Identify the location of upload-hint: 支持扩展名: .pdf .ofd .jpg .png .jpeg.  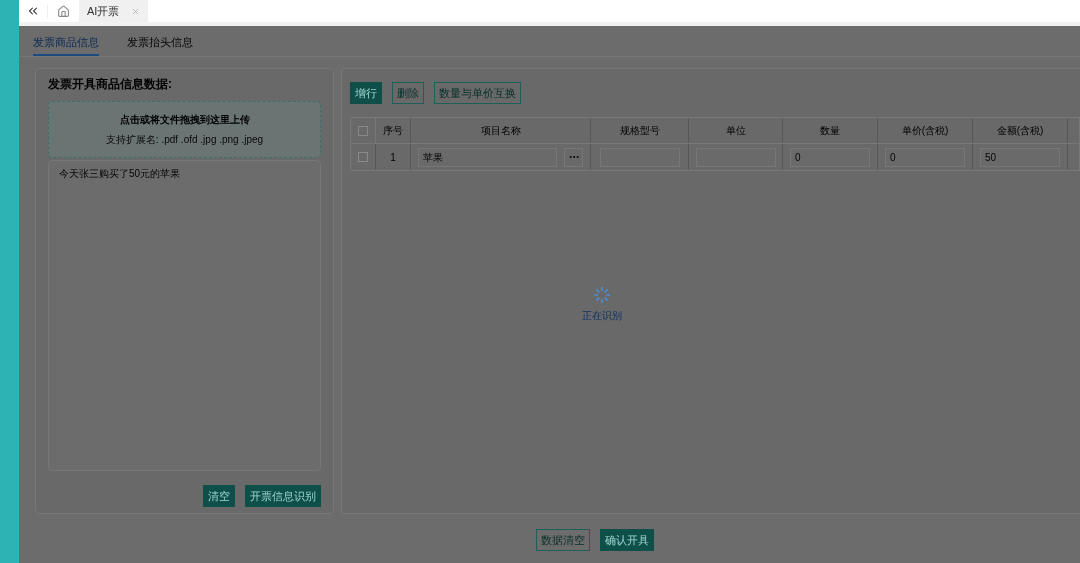
(184, 139).